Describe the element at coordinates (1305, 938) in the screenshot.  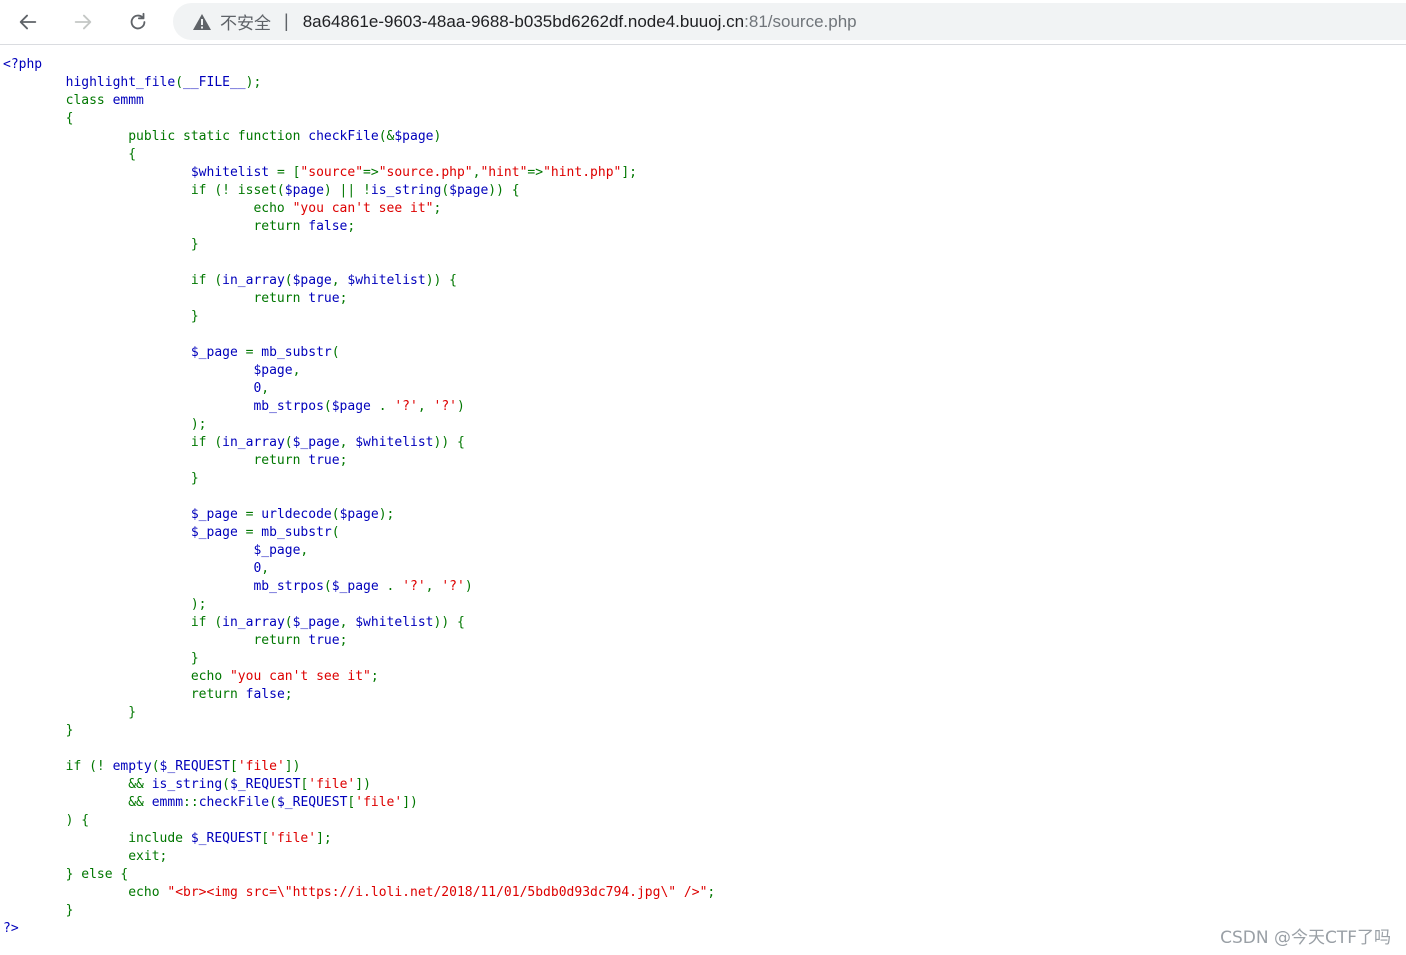
I see `csdn-watermark: CSDN @今天CTF了吗` at that location.